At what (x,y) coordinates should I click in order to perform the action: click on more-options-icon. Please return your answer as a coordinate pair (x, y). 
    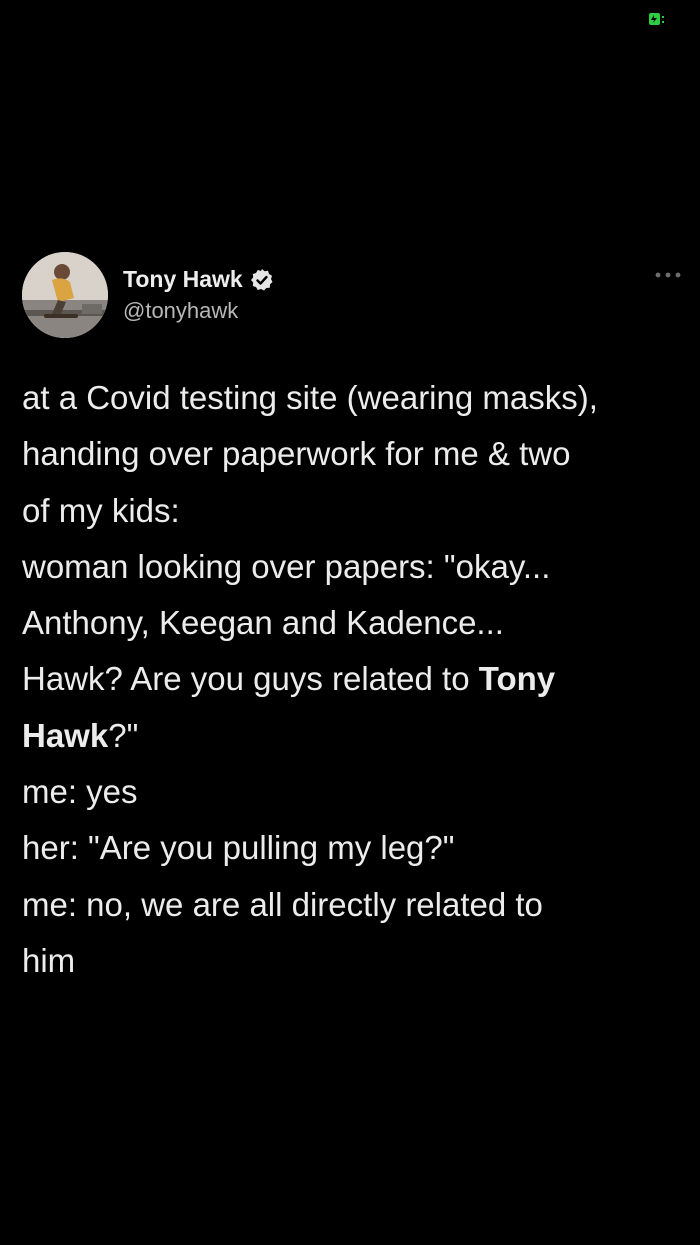
    Looking at the image, I should click on (668, 275).